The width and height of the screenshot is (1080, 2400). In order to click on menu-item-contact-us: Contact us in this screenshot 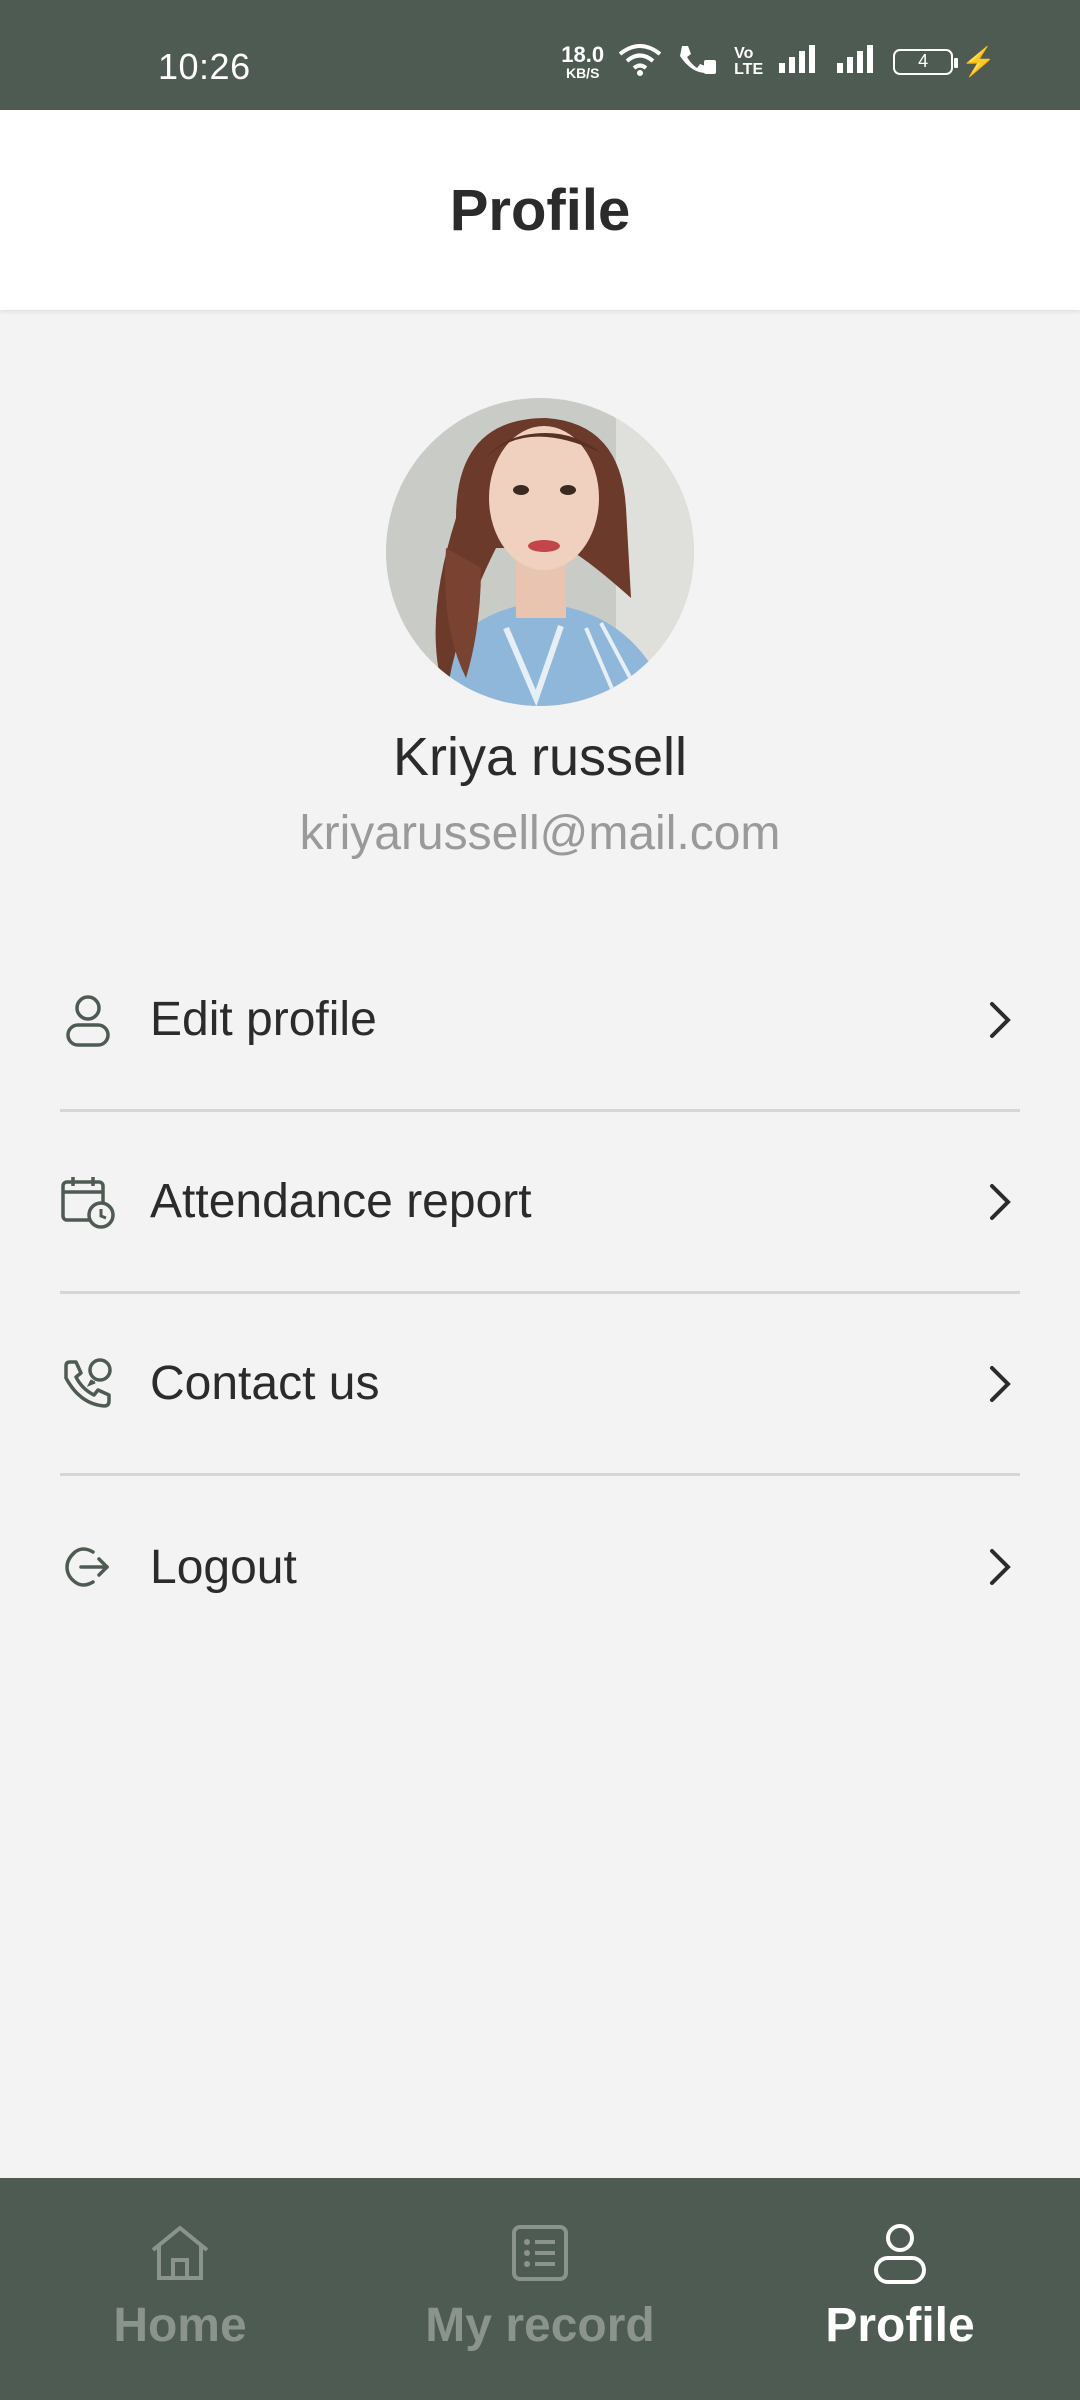, I will do `click(540, 1385)`.